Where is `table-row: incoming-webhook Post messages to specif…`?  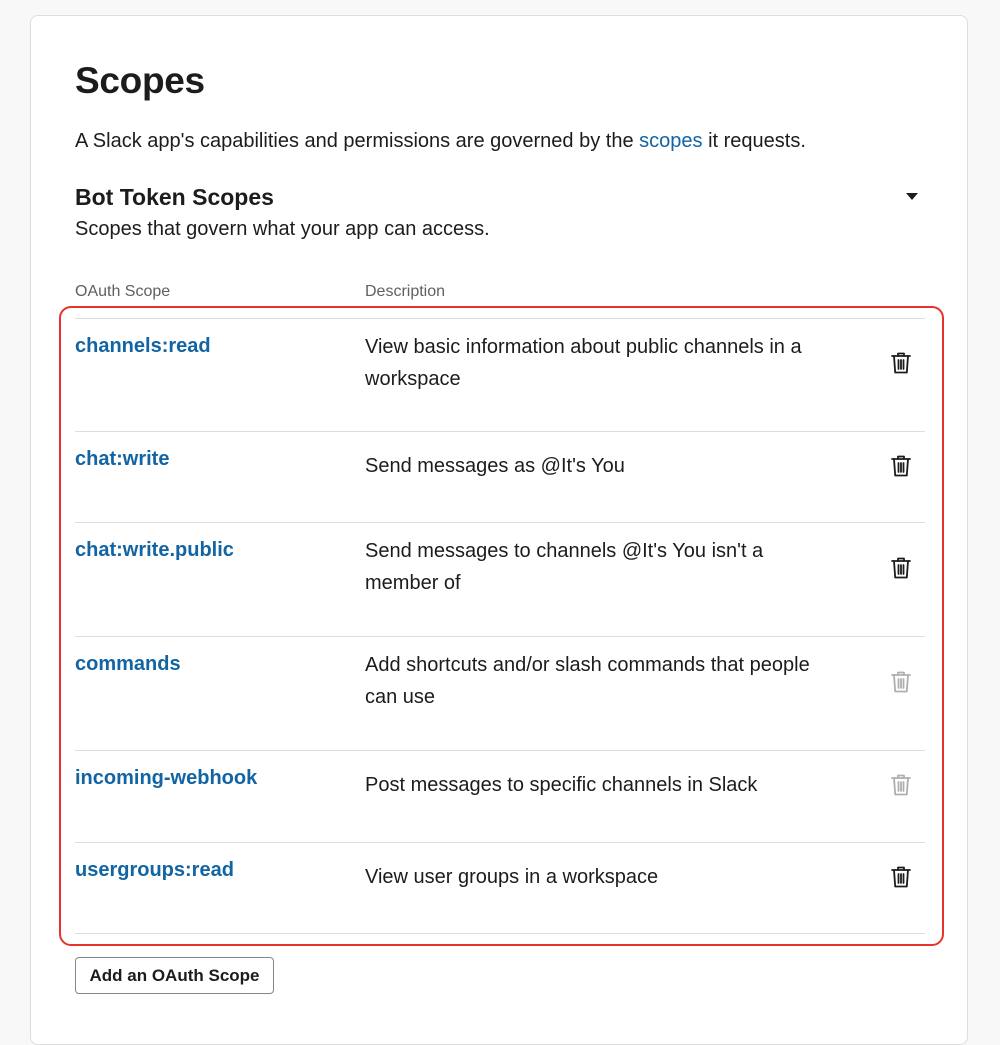 table-row: incoming-webhook Post messages to specif… is located at coordinates (500, 797).